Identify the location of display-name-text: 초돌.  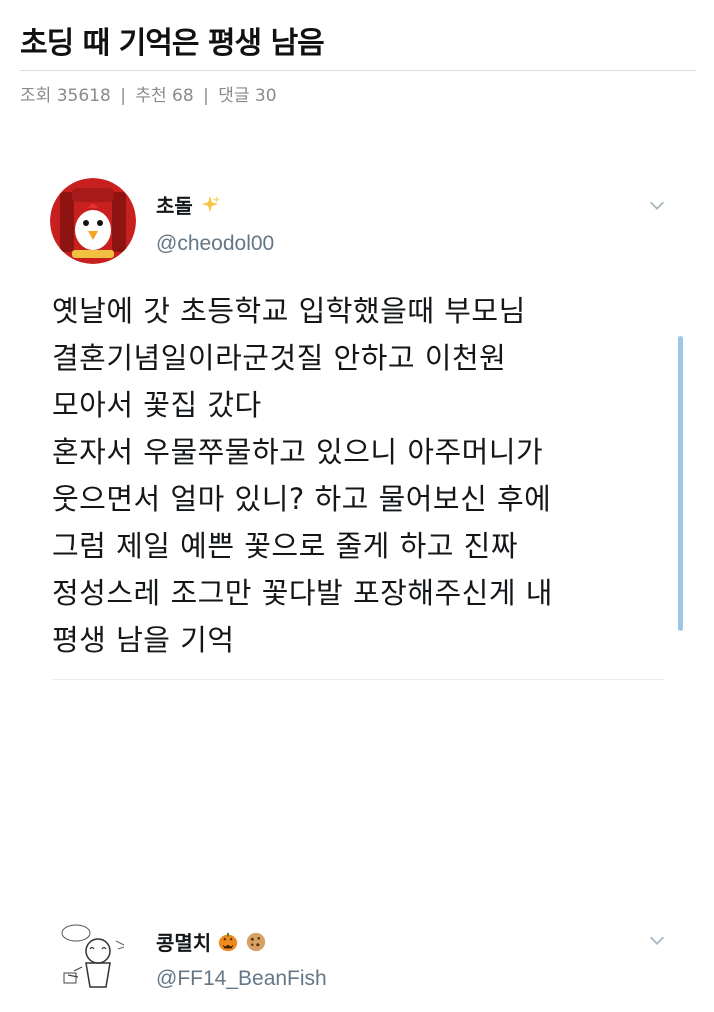
(174, 206).